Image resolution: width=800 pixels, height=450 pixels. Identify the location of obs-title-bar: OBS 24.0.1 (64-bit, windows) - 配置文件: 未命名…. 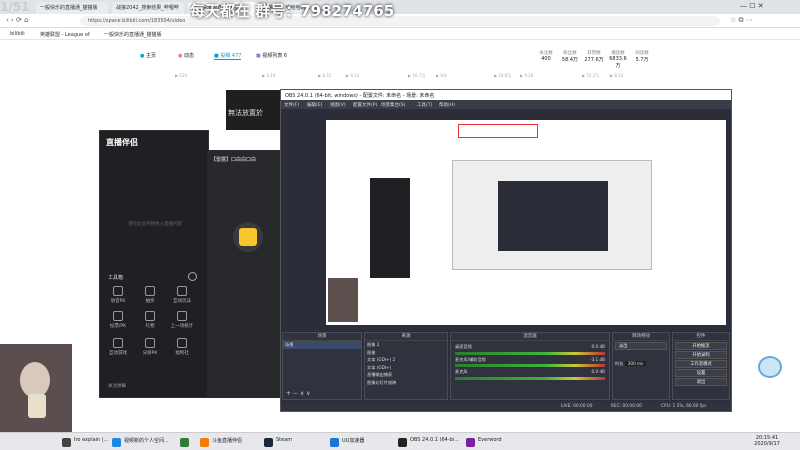
(506, 95).